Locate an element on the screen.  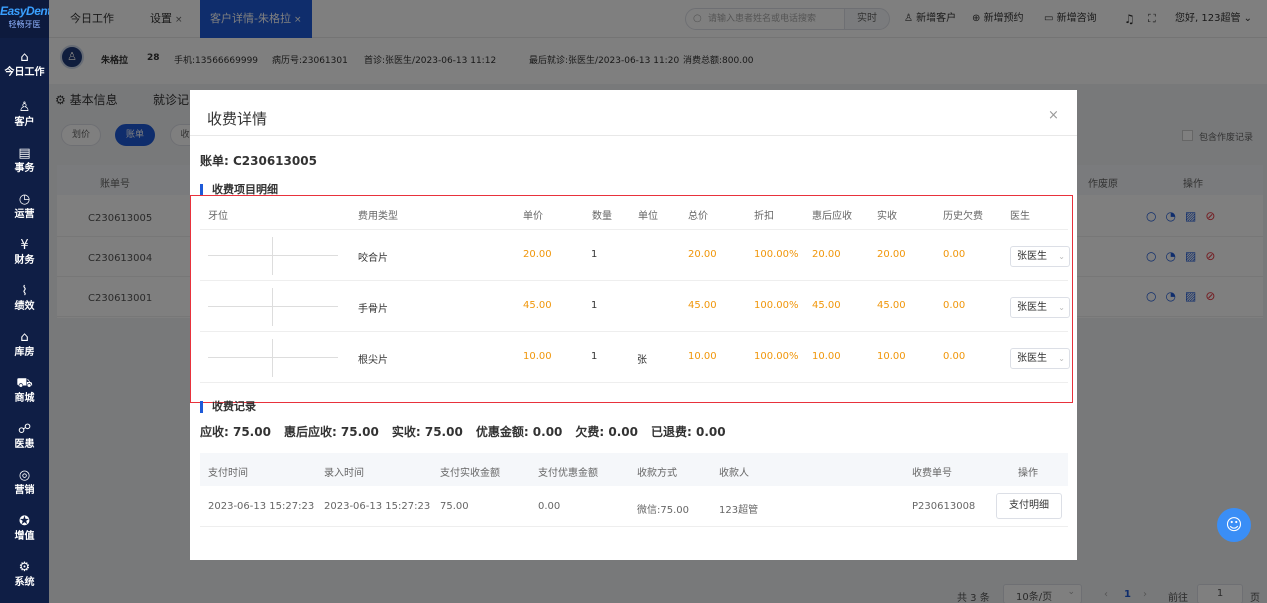
item-fee-type: 咬合片 is located at coordinates (373, 258).